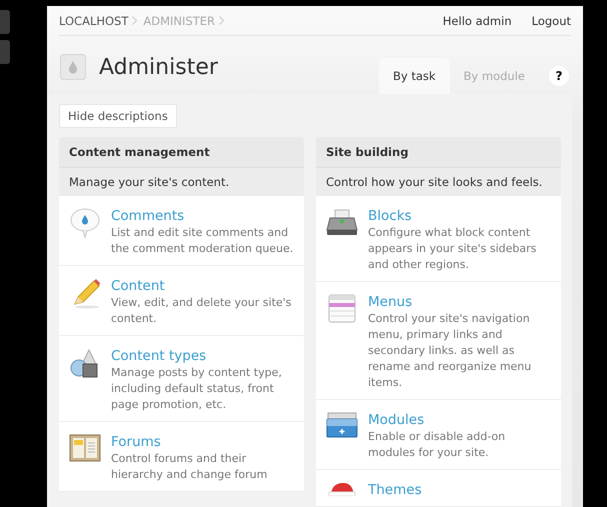 This screenshot has width=607, height=507. What do you see at coordinates (203, 216) in the screenshot?
I see `admin-link: Comments` at bounding box center [203, 216].